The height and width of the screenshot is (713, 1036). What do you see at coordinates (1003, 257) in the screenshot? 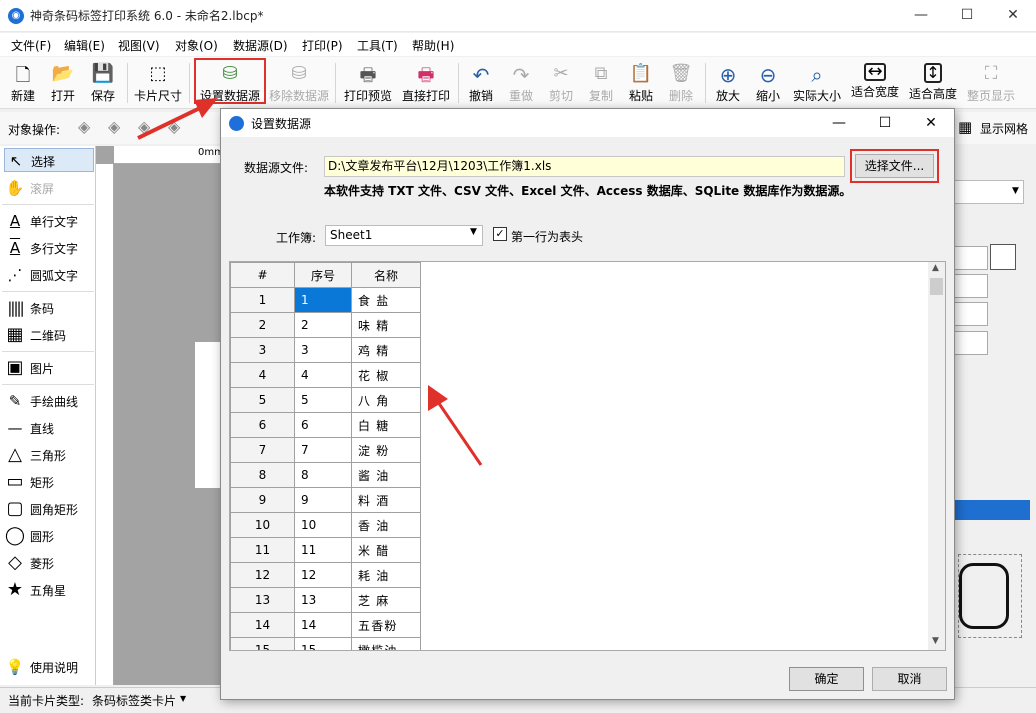
I see `color-swatch` at bounding box center [1003, 257].